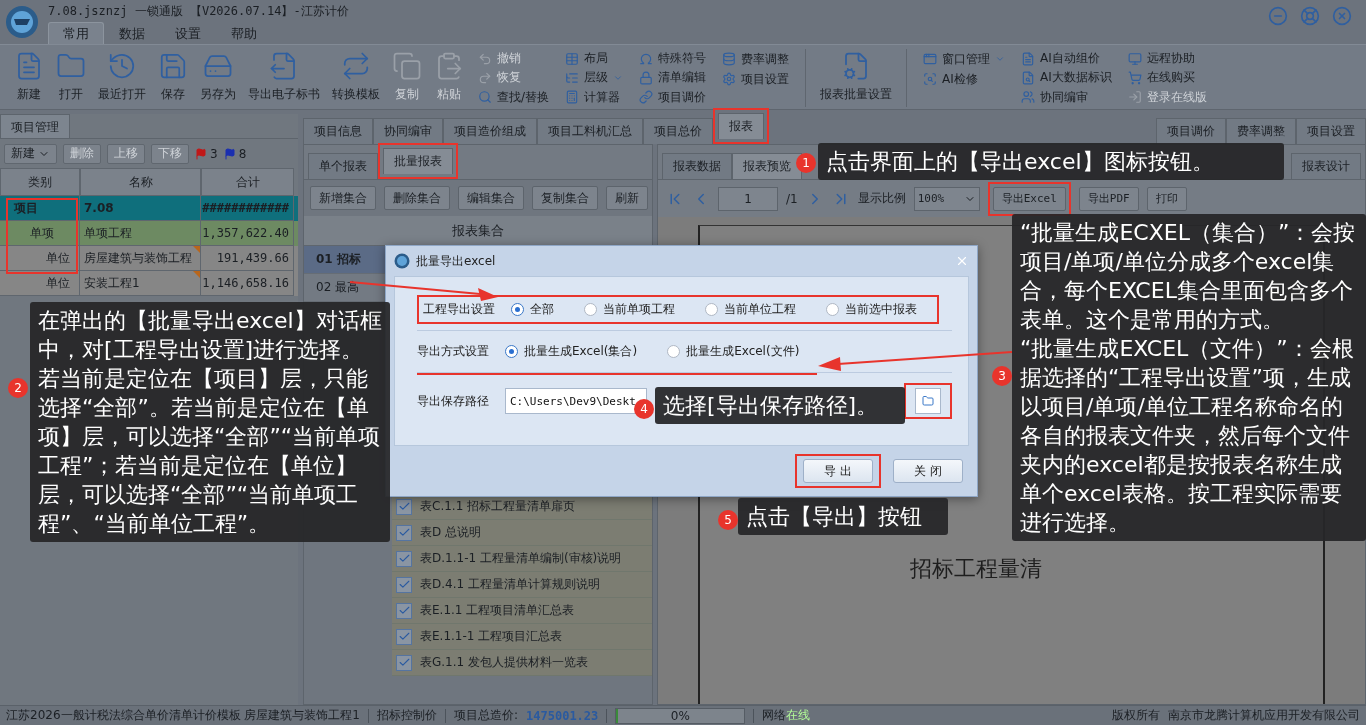 The width and height of the screenshot is (1366, 725). I want to click on tab: 报表数据, so click(697, 166).